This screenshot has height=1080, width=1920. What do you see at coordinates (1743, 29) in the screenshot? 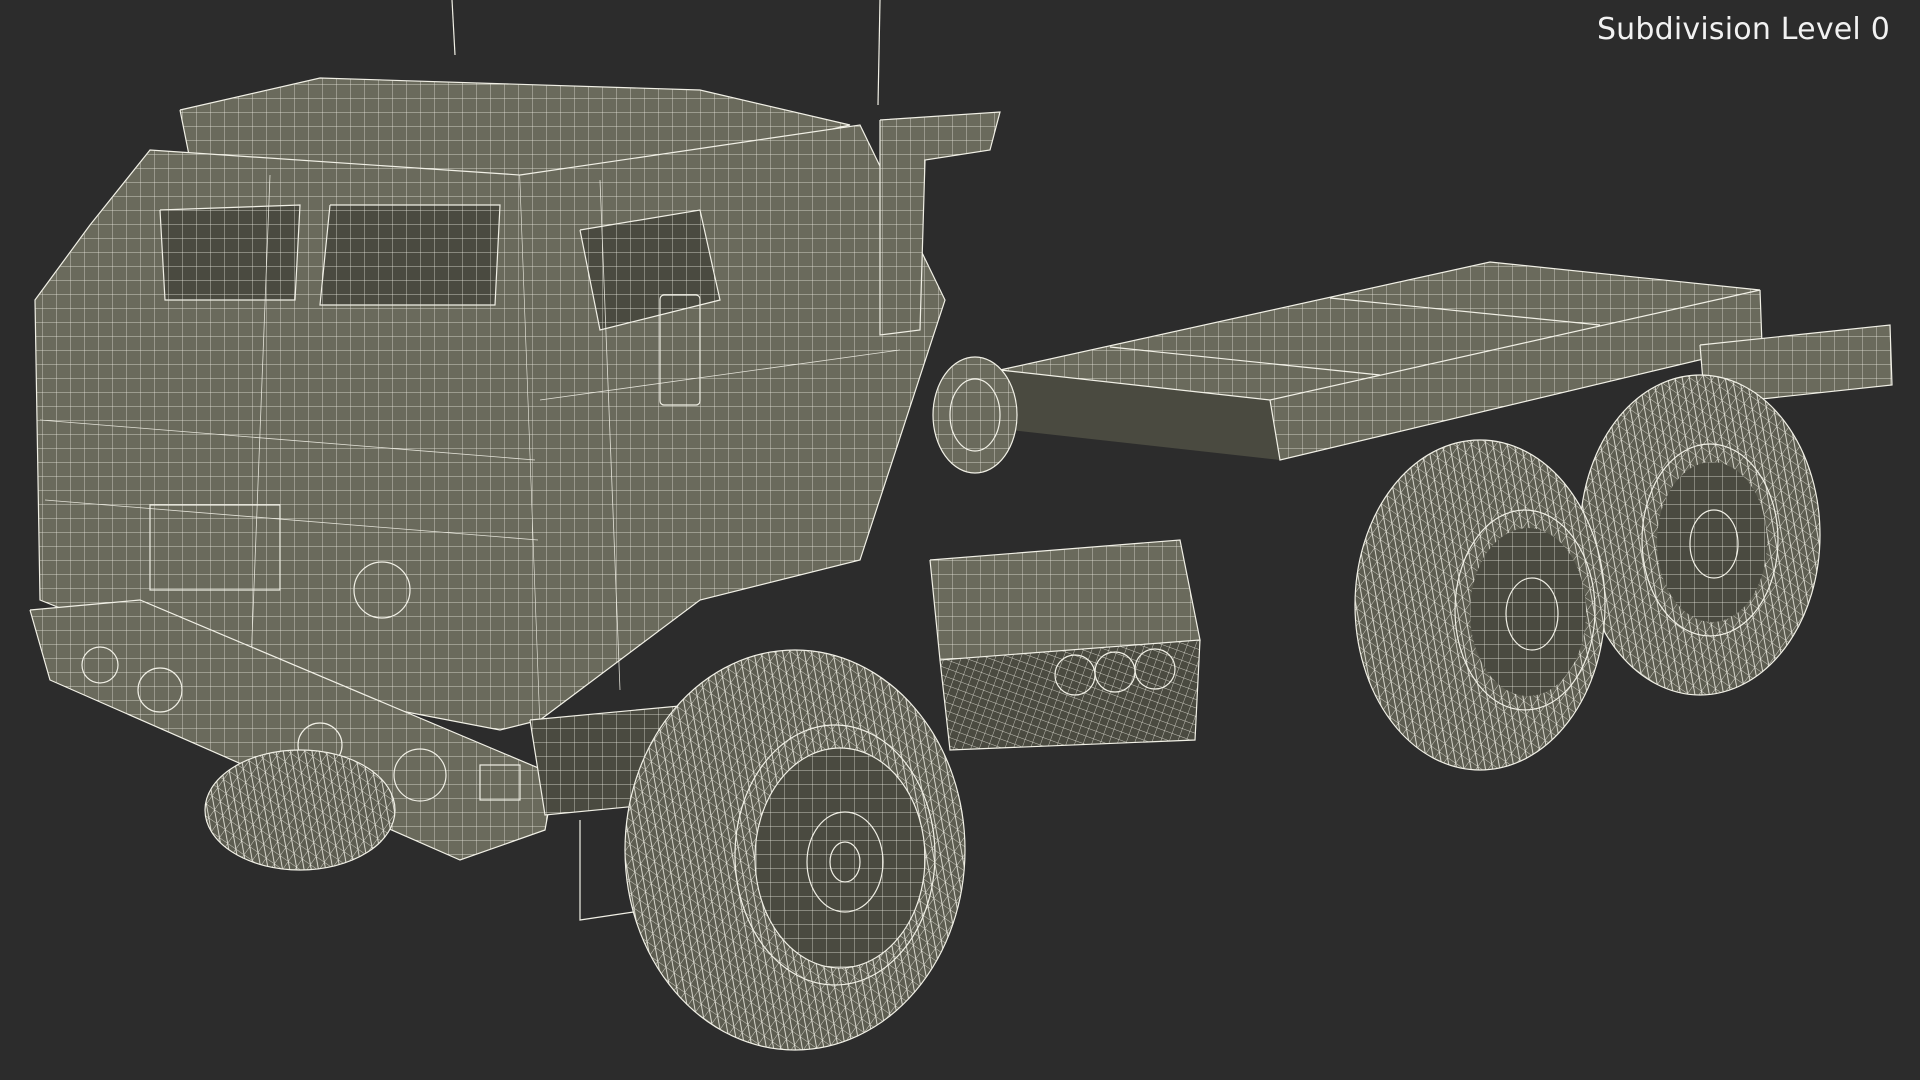
I see `subdivision-level-label: Subdivision Level 0` at bounding box center [1743, 29].